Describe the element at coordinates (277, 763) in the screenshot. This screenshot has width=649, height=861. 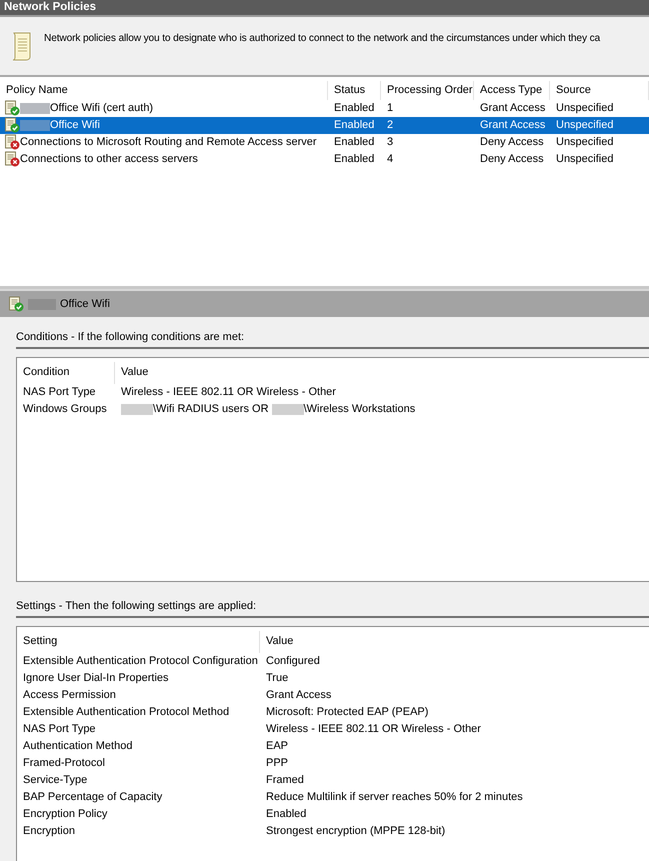
I see `setting-value: PPP` at that location.